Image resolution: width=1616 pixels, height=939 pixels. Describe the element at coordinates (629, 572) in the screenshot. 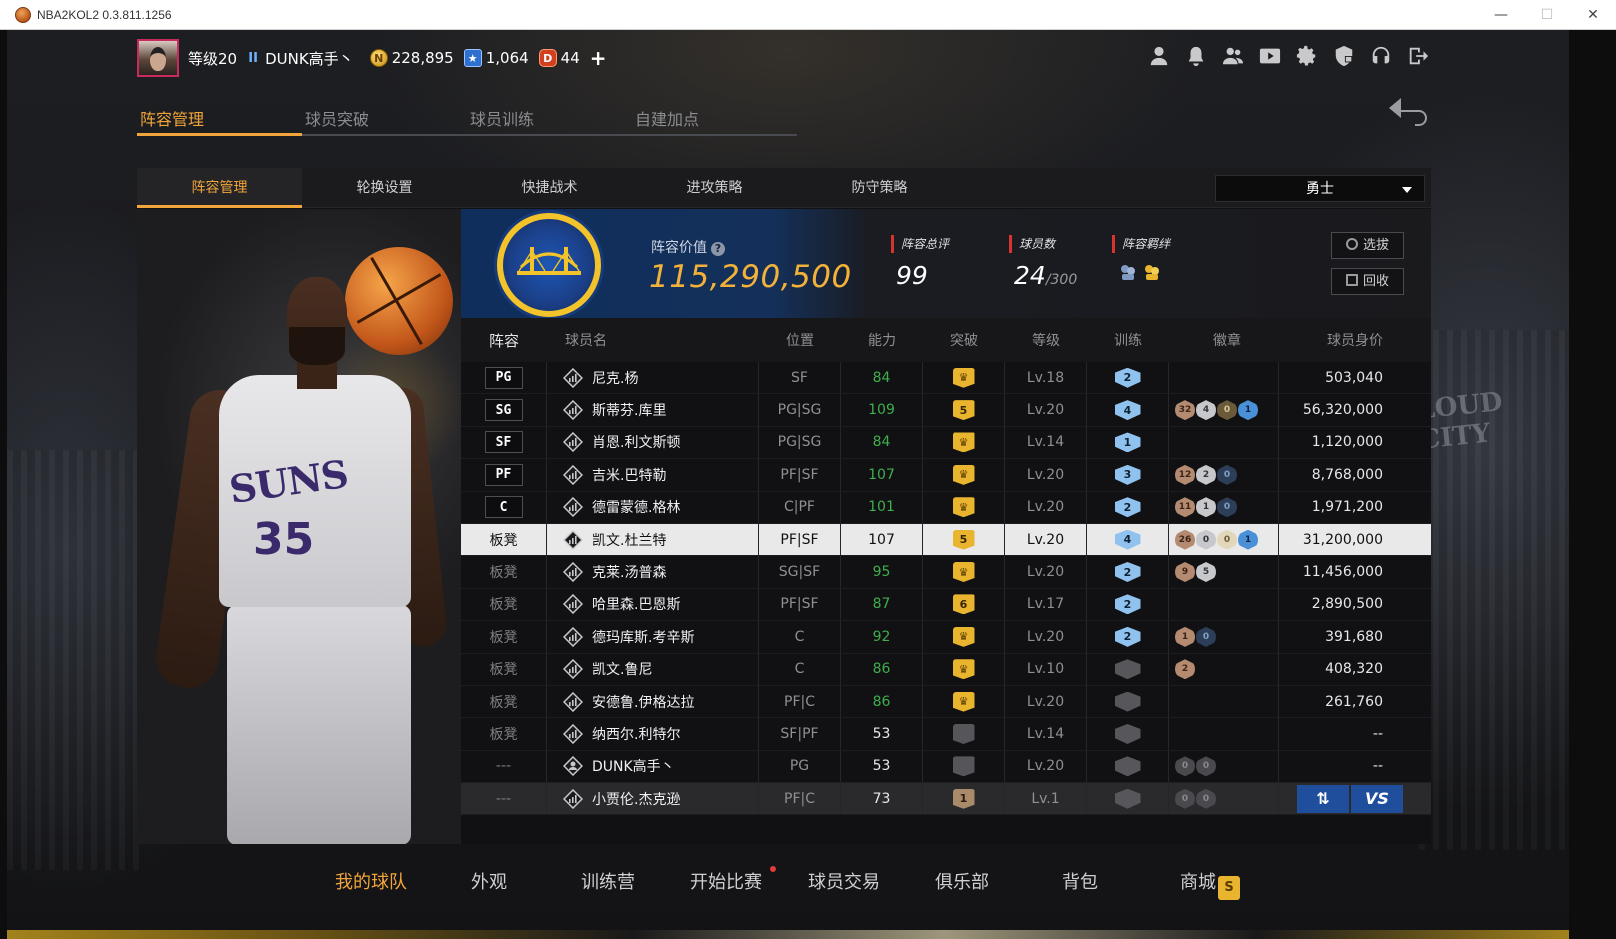

I see `player-name: 克莱.汤普森` at that location.